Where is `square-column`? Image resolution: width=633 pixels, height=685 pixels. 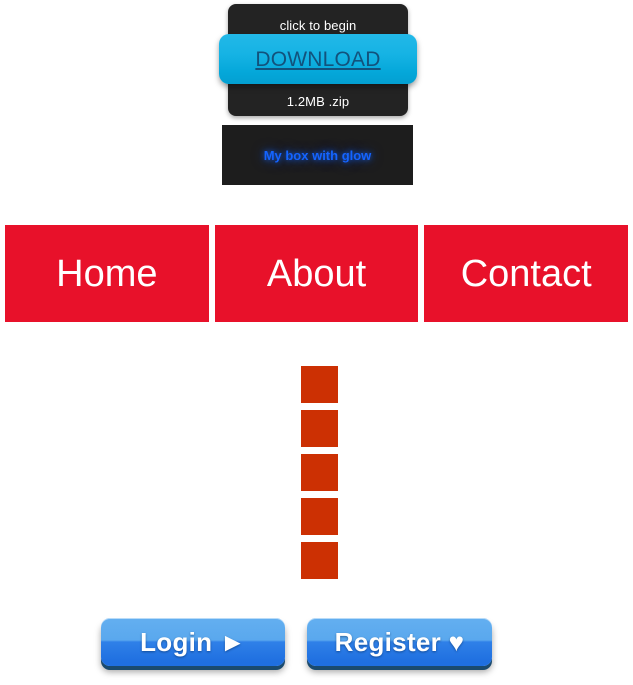
square-column is located at coordinates (319, 472).